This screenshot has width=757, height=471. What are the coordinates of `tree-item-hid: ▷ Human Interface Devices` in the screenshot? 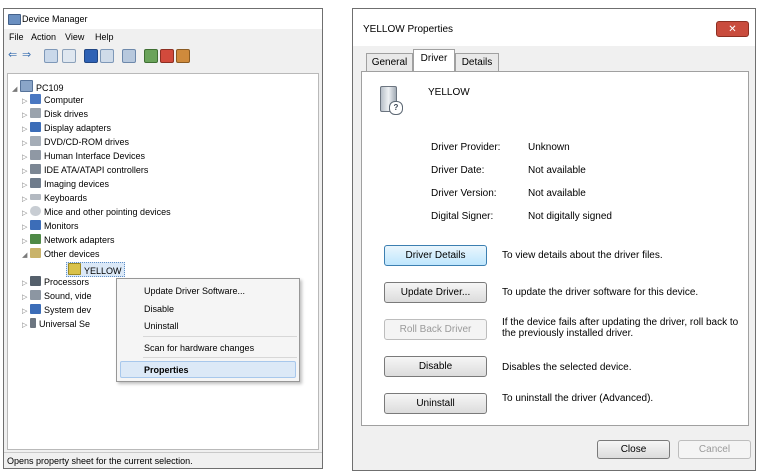 It's located at (83, 156).